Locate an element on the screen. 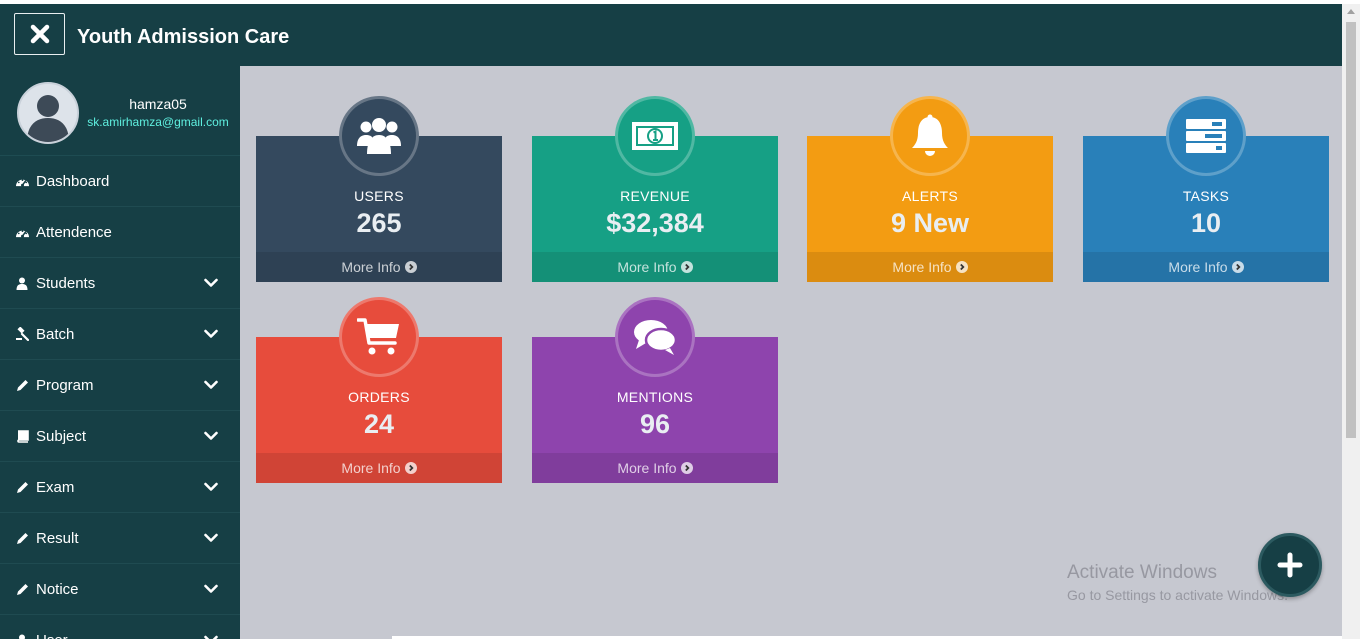  card-alerts: ALERTS 9 New More Info is located at coordinates (930, 189).